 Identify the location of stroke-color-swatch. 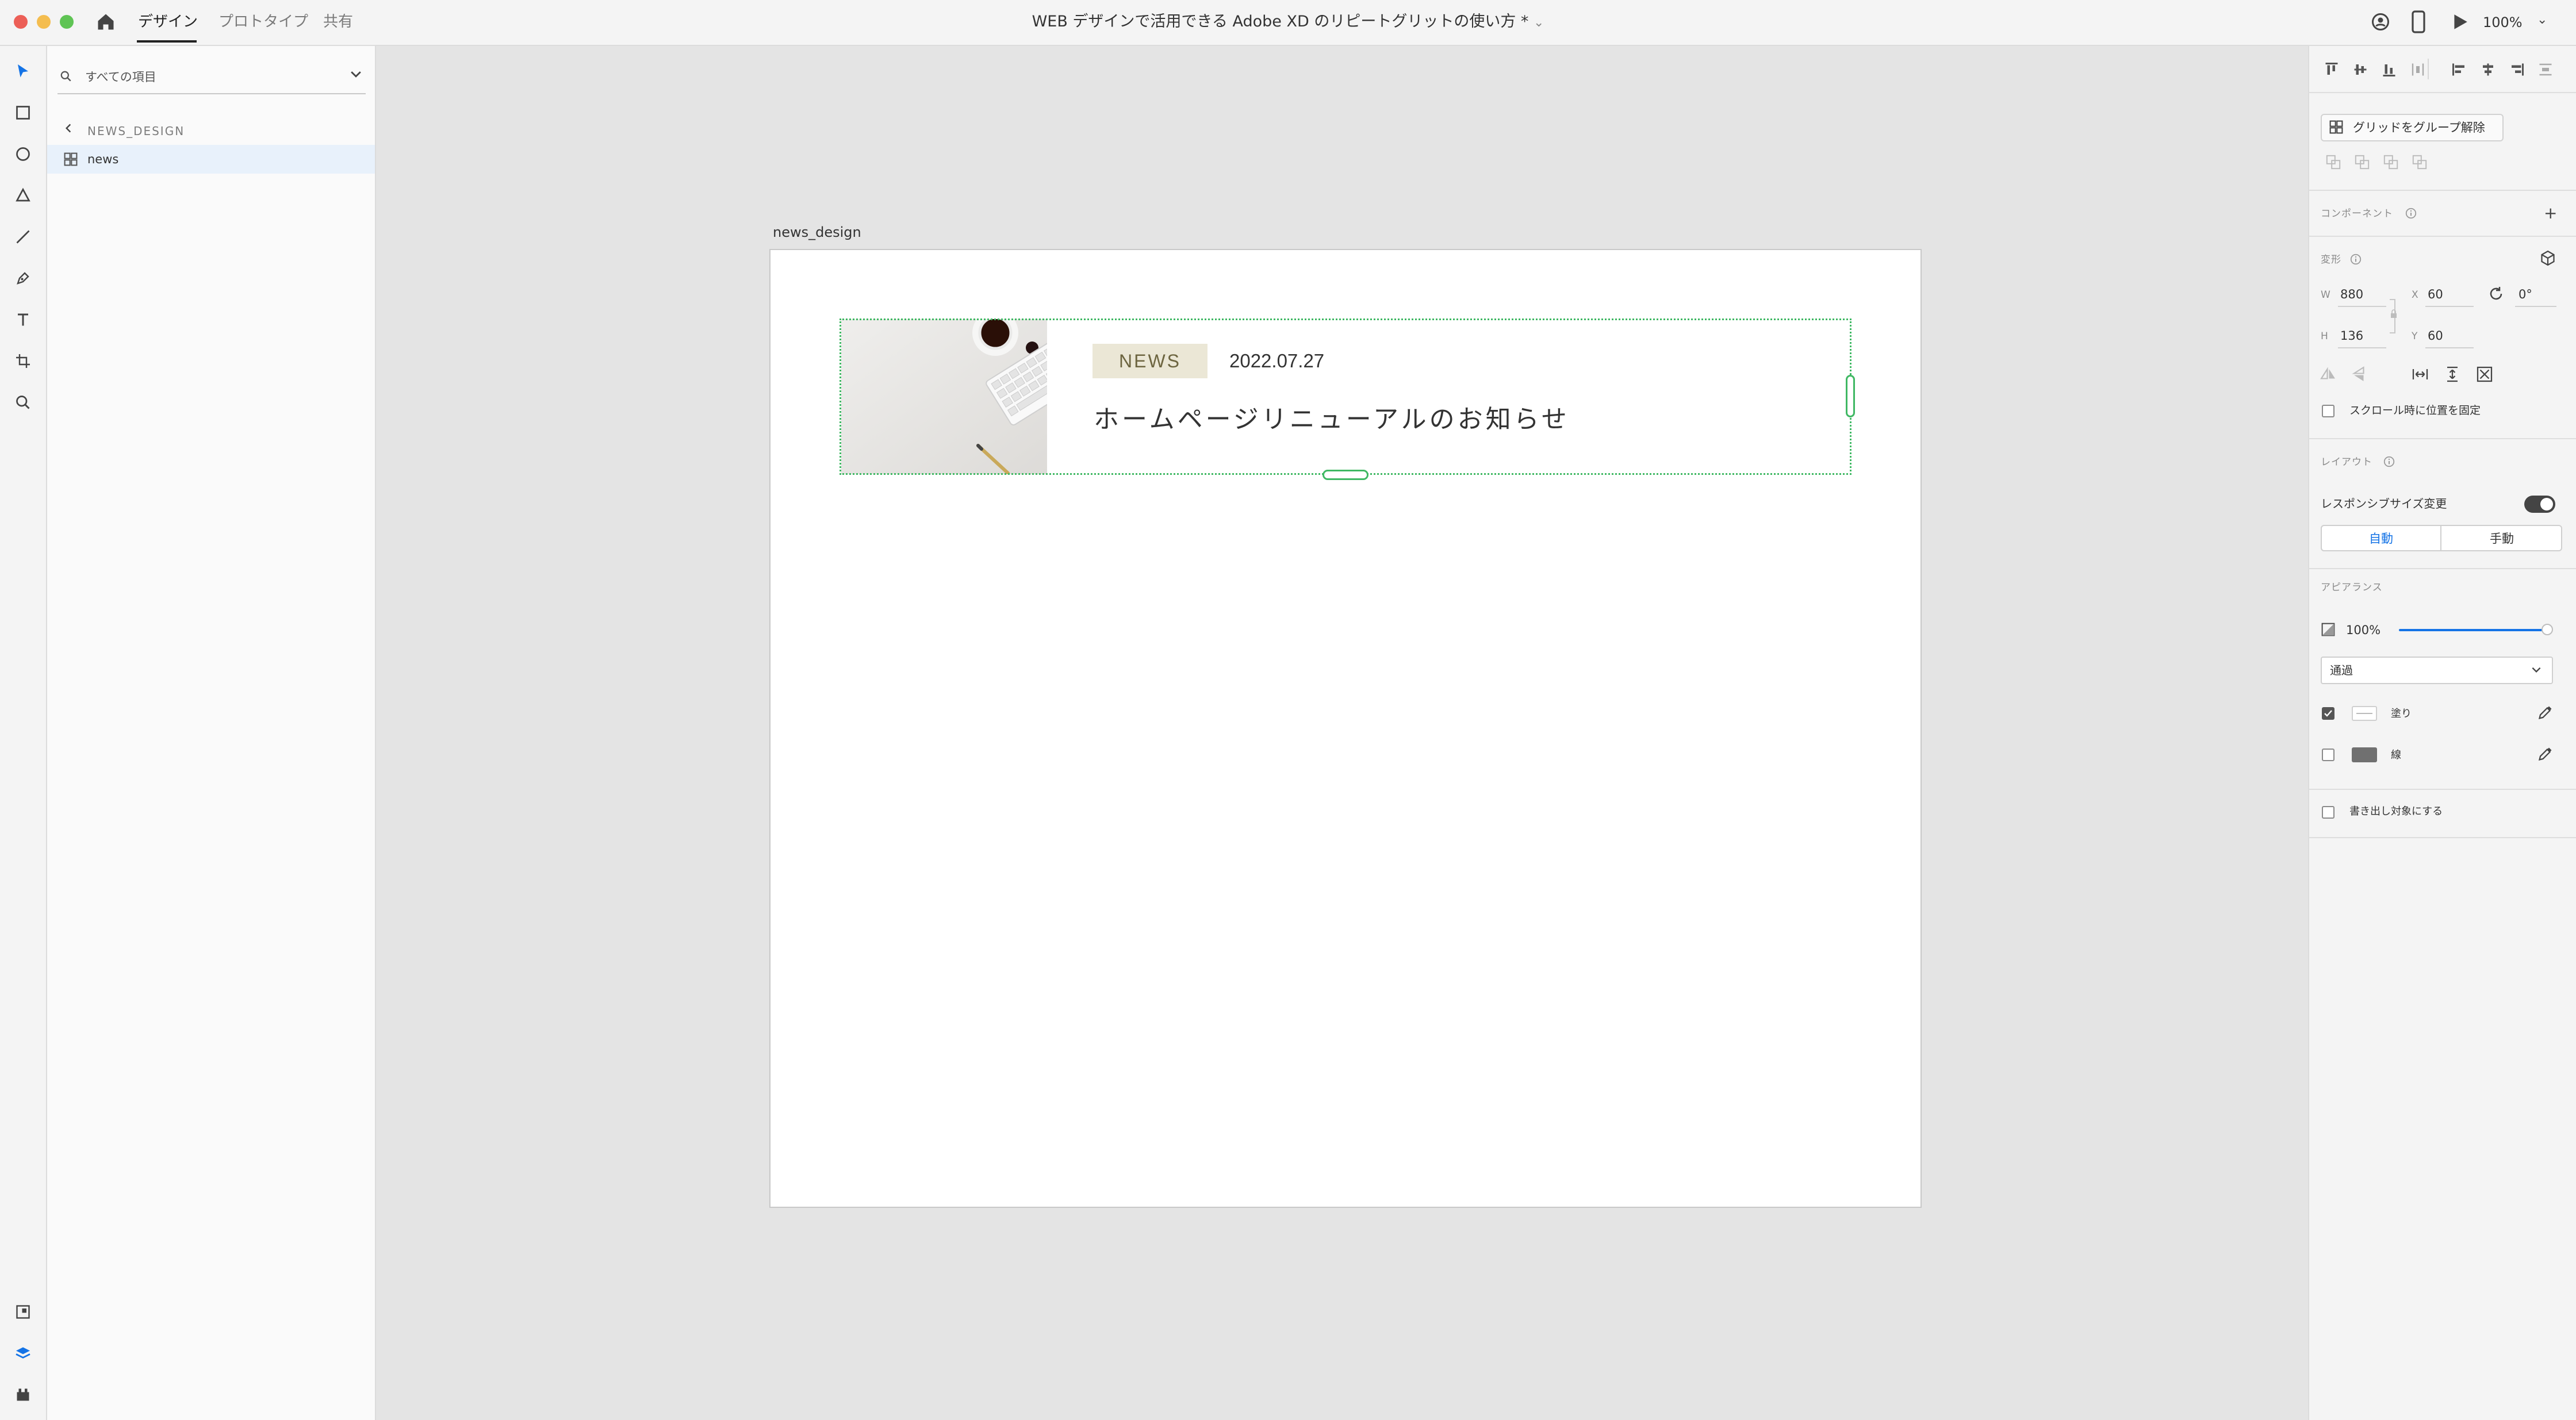
(2364, 754).